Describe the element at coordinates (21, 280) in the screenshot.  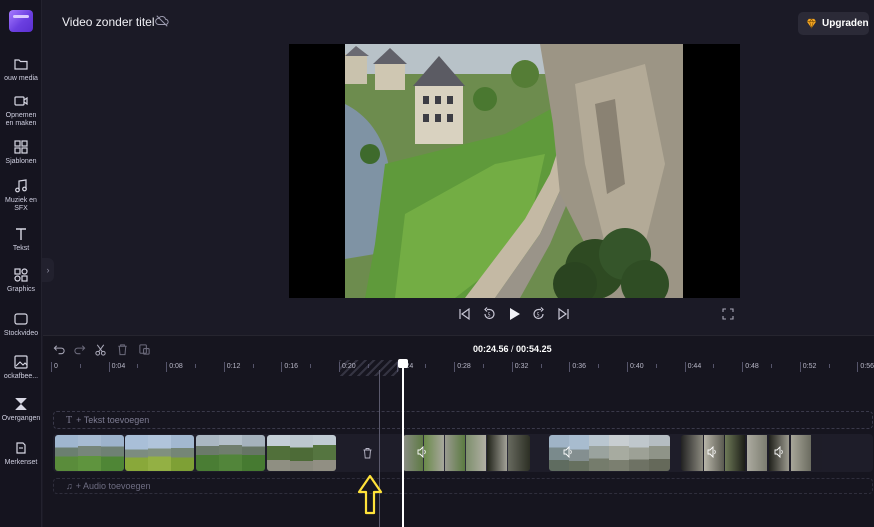
I see `sidebar-item-graphics: Graphics` at that location.